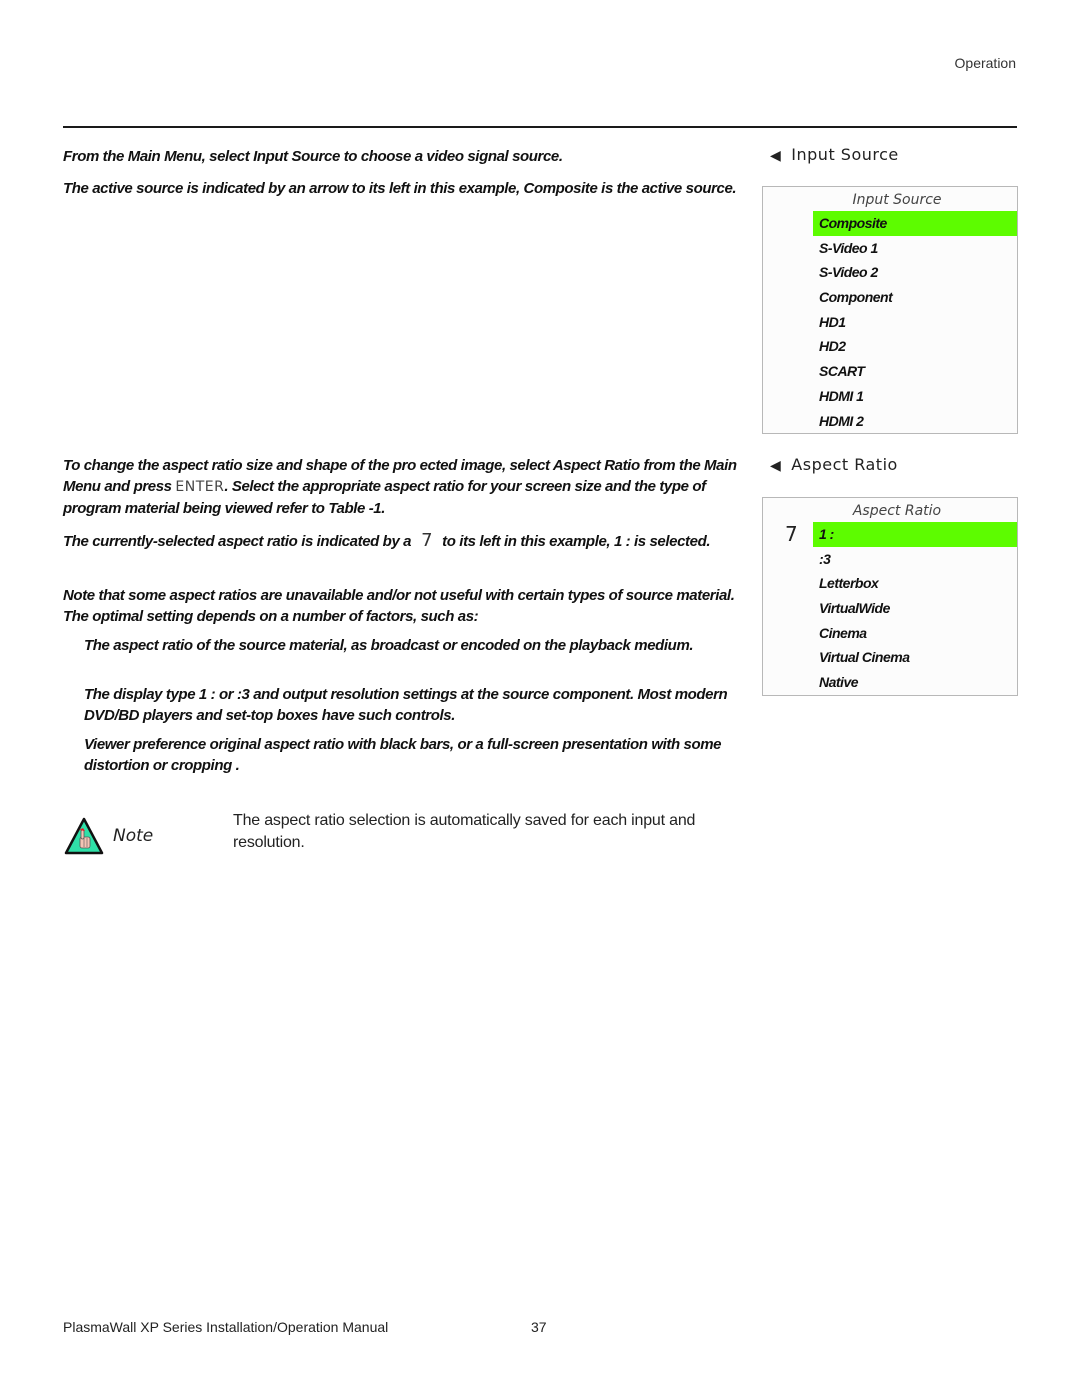 This screenshot has width=1080, height=1397. What do you see at coordinates (200, 487) in the screenshot?
I see `enter-key-label: ENTER` at bounding box center [200, 487].